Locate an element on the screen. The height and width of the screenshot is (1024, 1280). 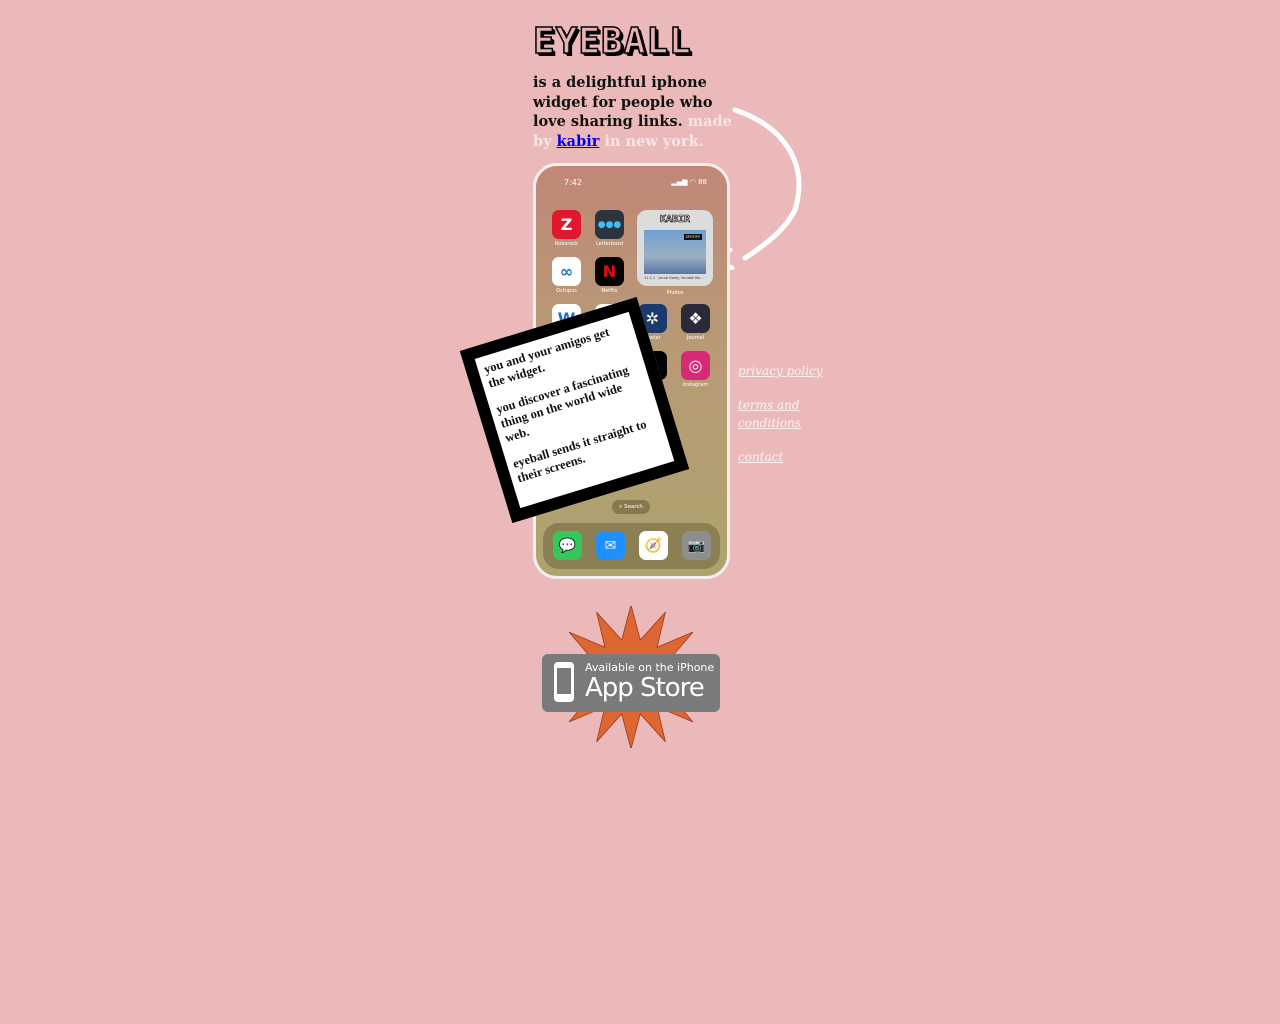
widget-label: Photos is located at coordinates (675, 293).